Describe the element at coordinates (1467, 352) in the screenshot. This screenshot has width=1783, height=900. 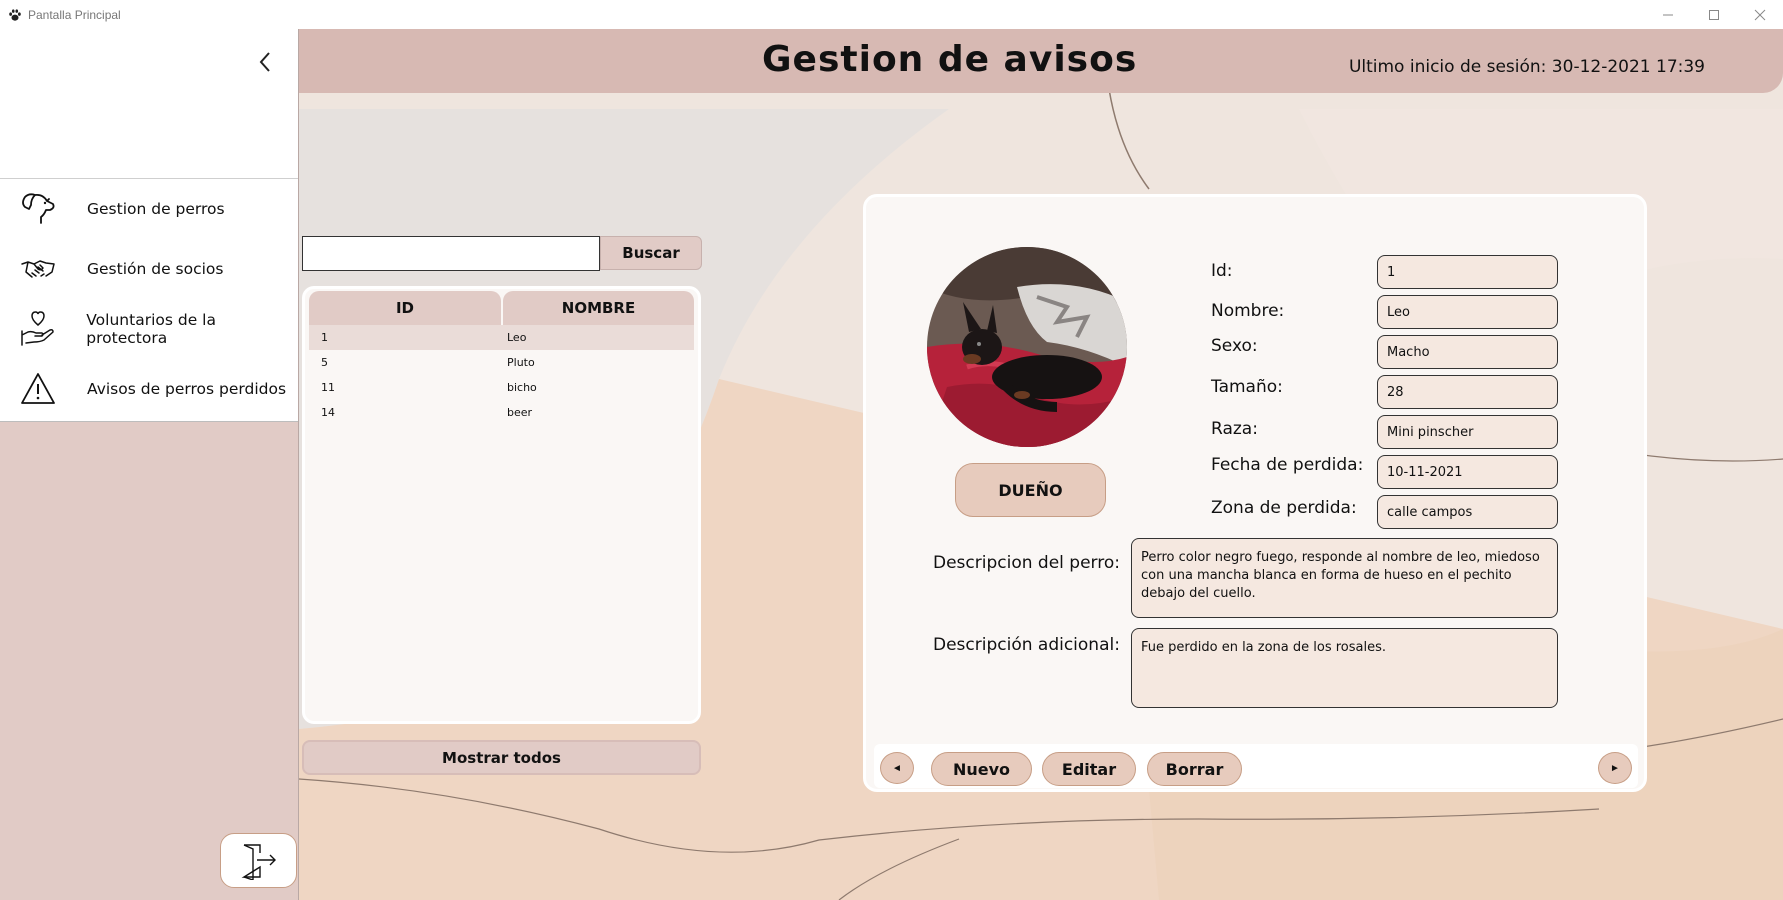
I see `field-sexo: Macho` at that location.